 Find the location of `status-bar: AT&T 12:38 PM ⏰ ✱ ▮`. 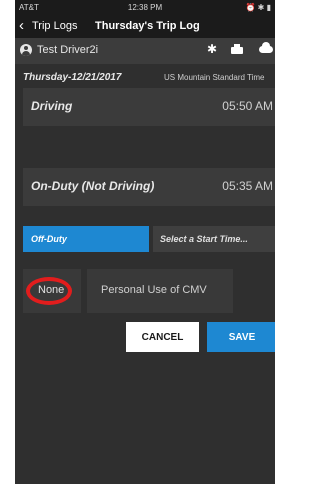

status-bar: AT&T 12:38 PM ⏰ ✱ ▮ is located at coordinates (145, 8).